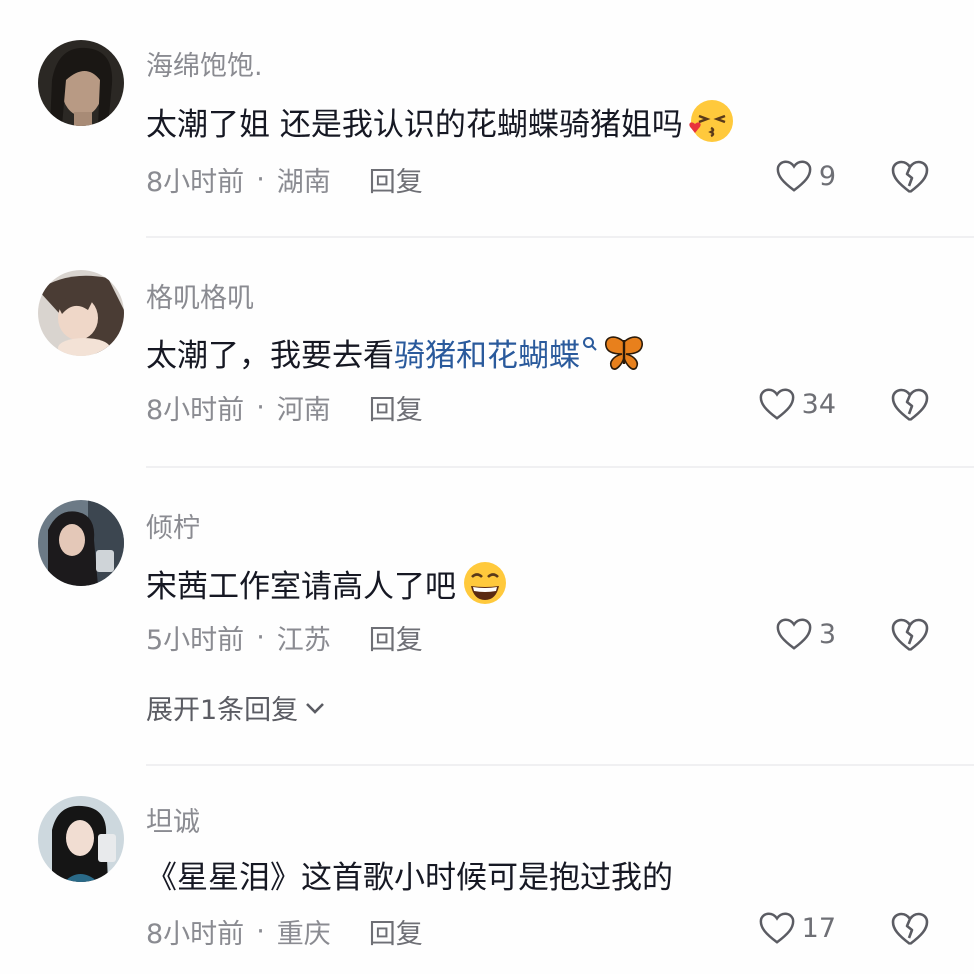  I want to click on comment-text: 太潮了，我要去看 骑猪和花蝴蝶, so click(396, 352).